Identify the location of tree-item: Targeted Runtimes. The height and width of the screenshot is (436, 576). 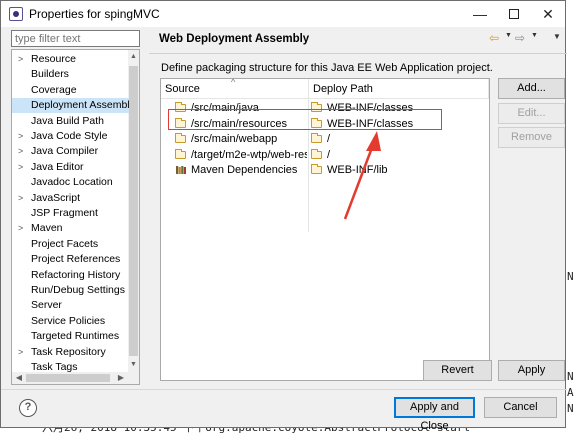
(70, 336).